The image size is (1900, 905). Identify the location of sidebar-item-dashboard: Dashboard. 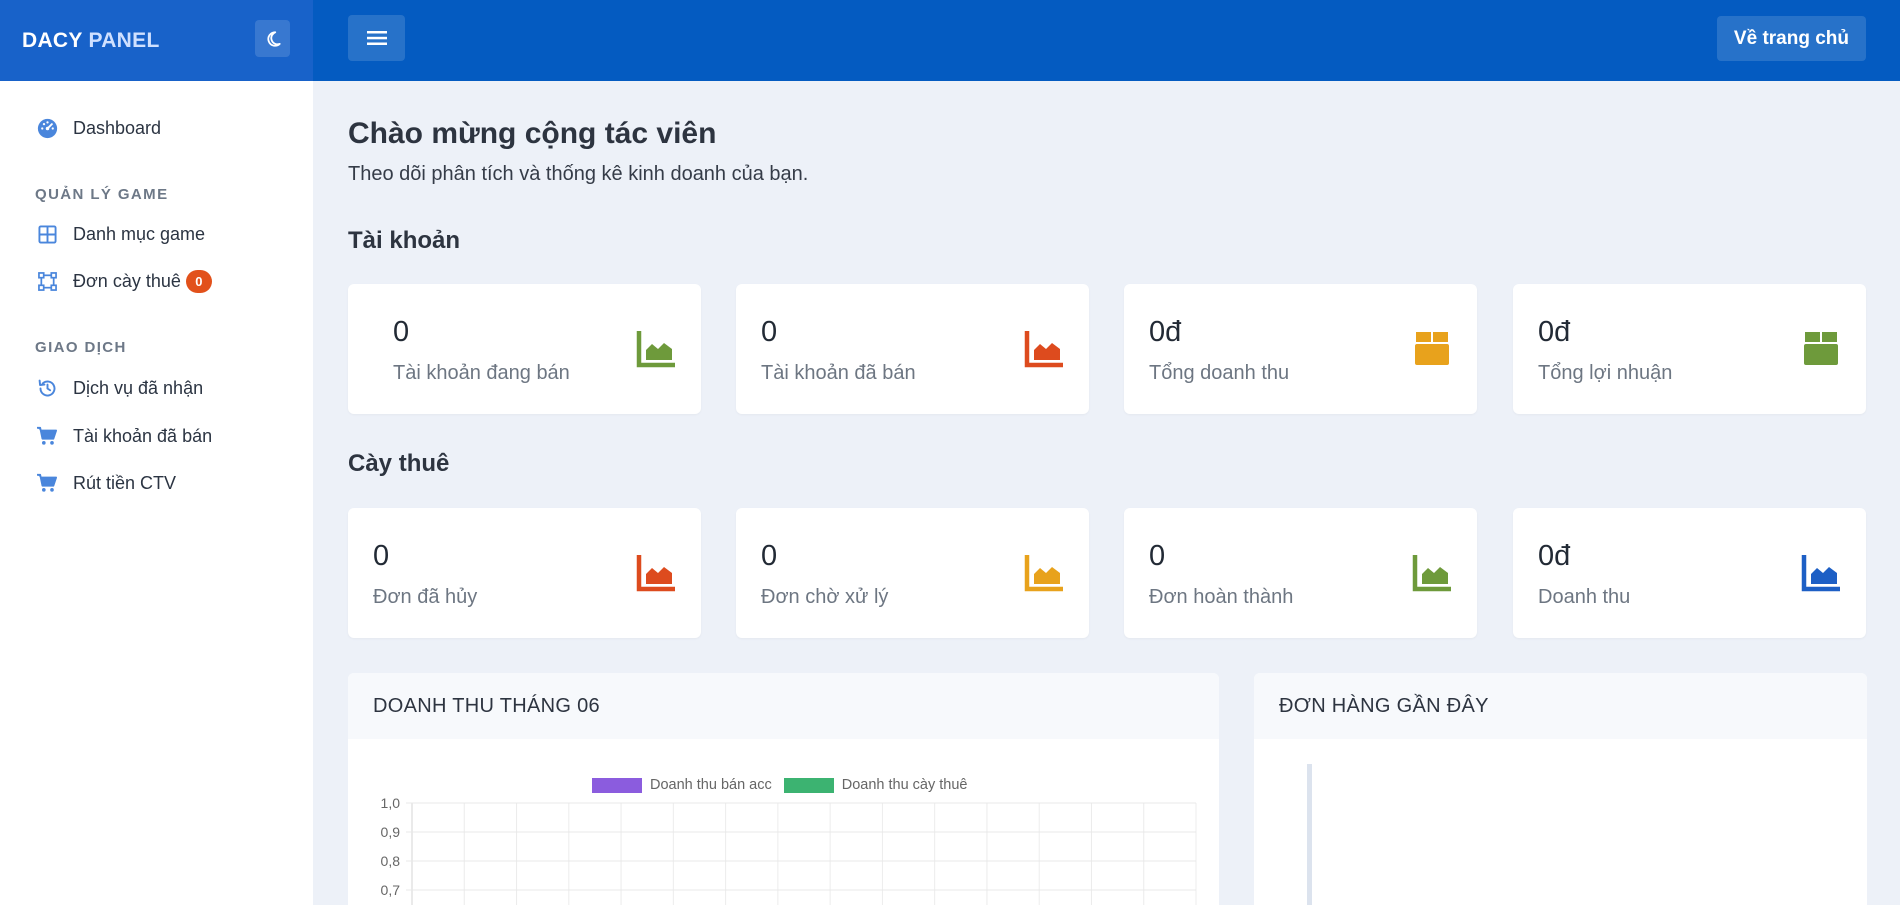
(98, 128).